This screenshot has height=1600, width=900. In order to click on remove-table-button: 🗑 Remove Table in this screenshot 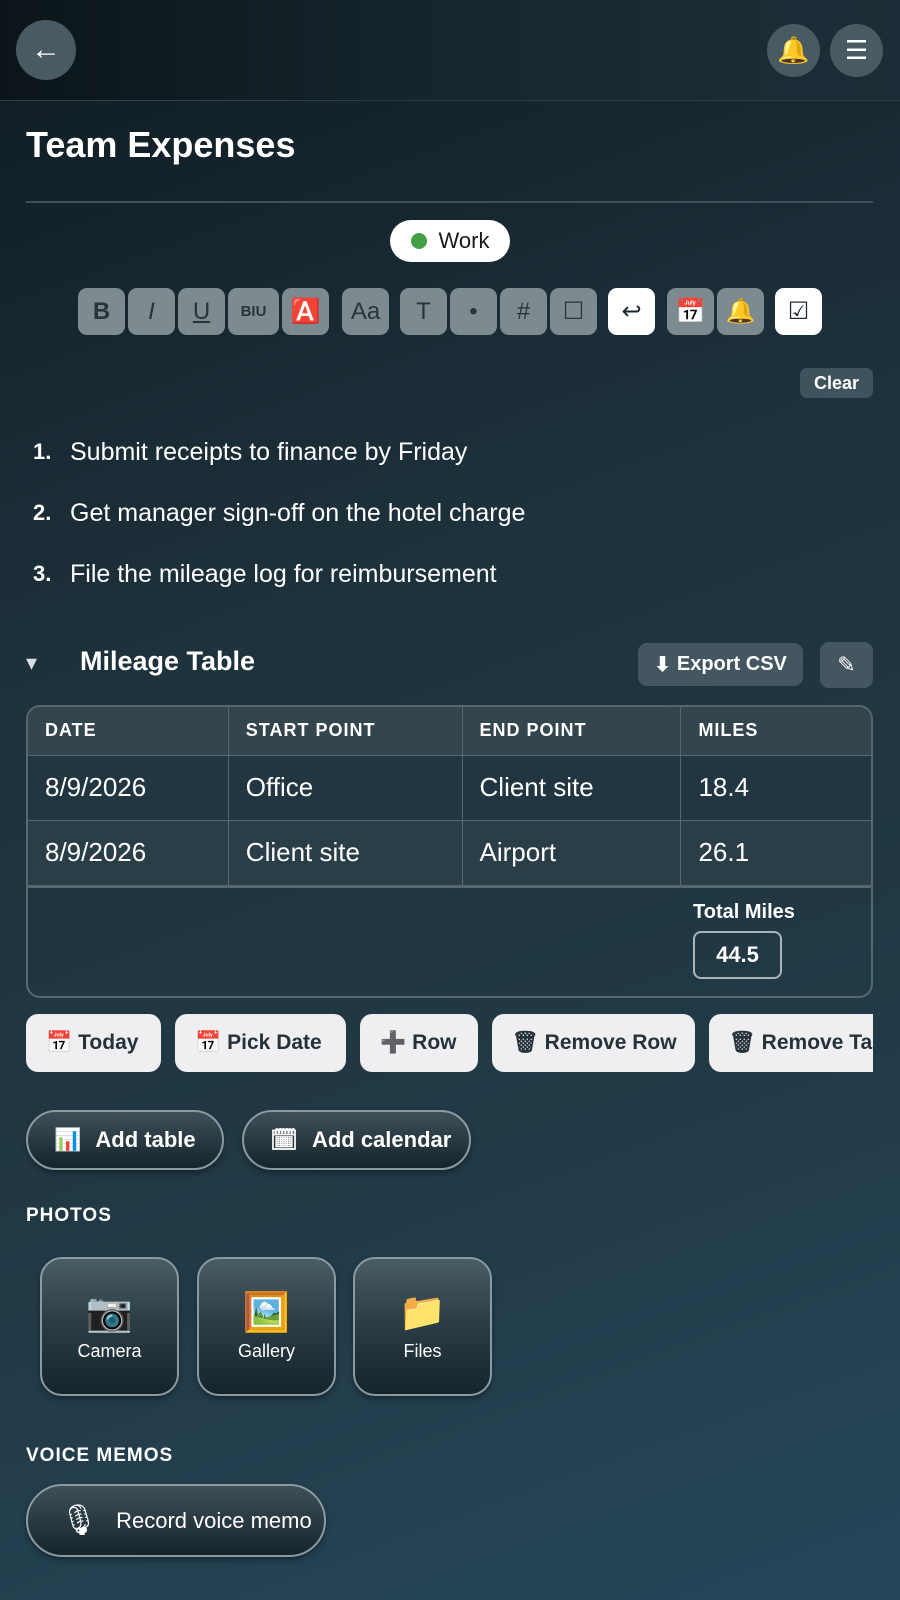, I will do `click(791, 1043)`.